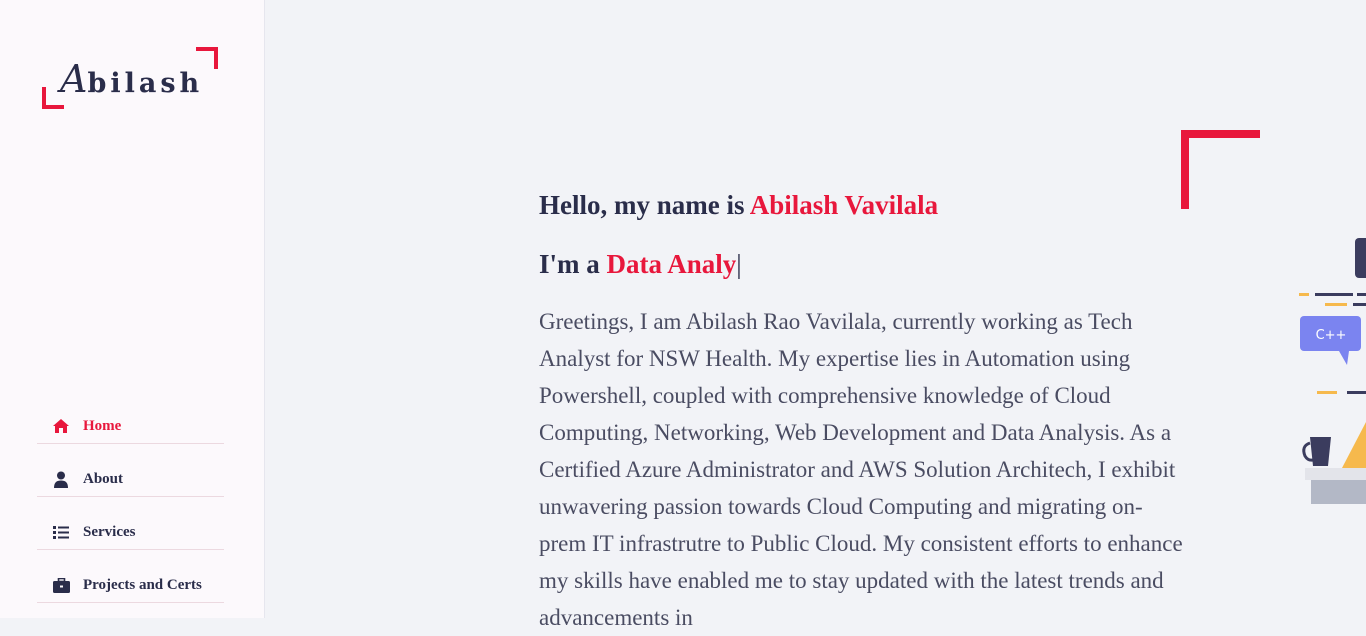 This screenshot has height=636, width=1366. I want to click on nav-item-projects-and-certs: Projects and Certs, so click(130, 576).